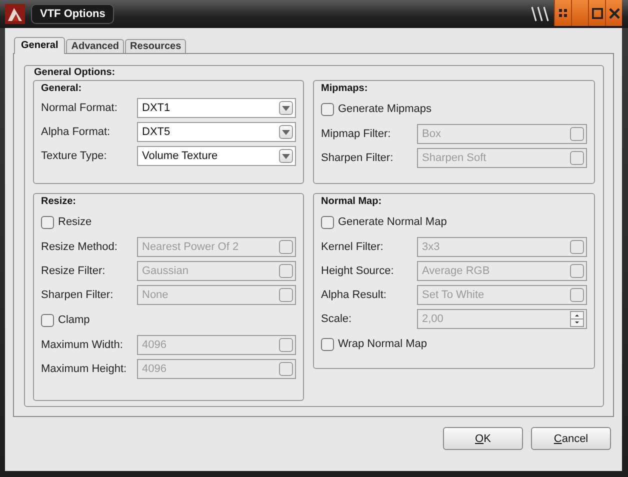  What do you see at coordinates (337, 319) in the screenshot?
I see `field-label: Scale:` at bounding box center [337, 319].